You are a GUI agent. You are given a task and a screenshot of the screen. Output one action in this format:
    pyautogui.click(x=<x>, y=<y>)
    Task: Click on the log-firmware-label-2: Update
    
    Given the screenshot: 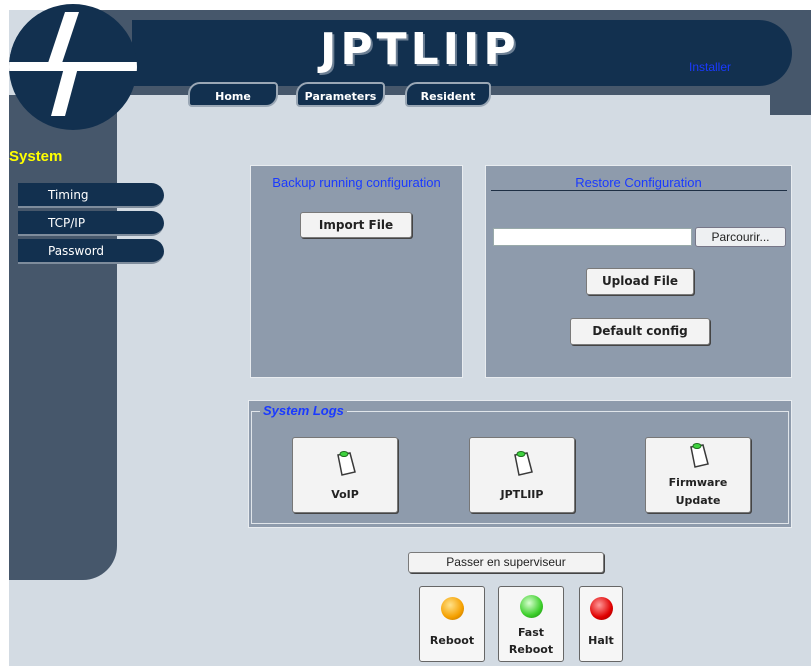 What is the action you would take?
    pyautogui.click(x=698, y=500)
    